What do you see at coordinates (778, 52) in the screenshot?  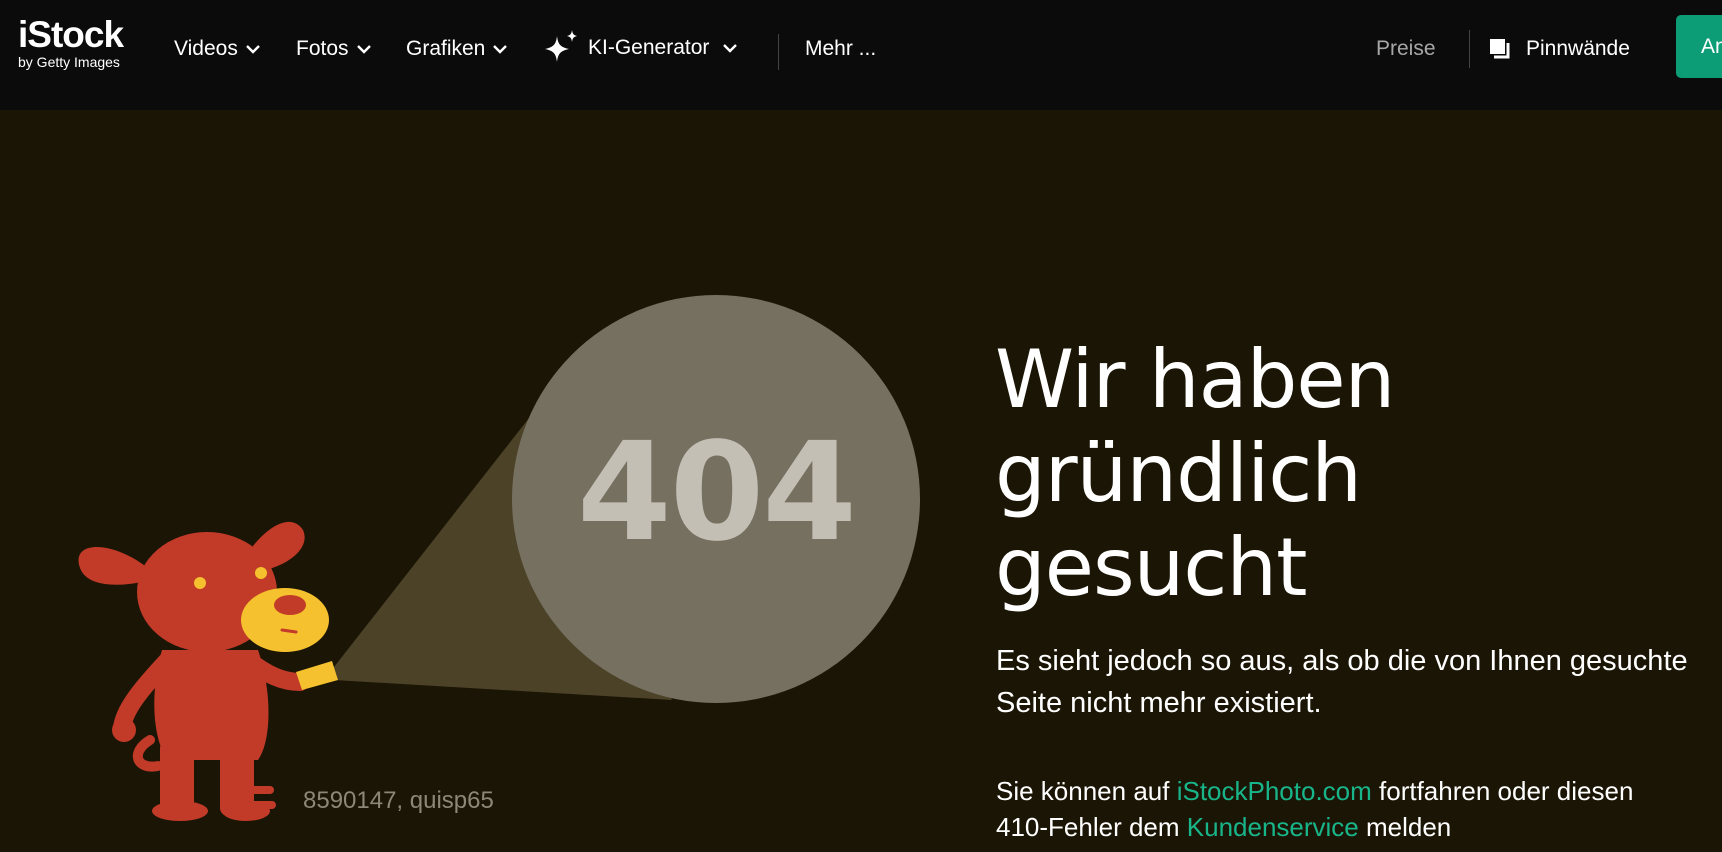 I see `nav-divider` at bounding box center [778, 52].